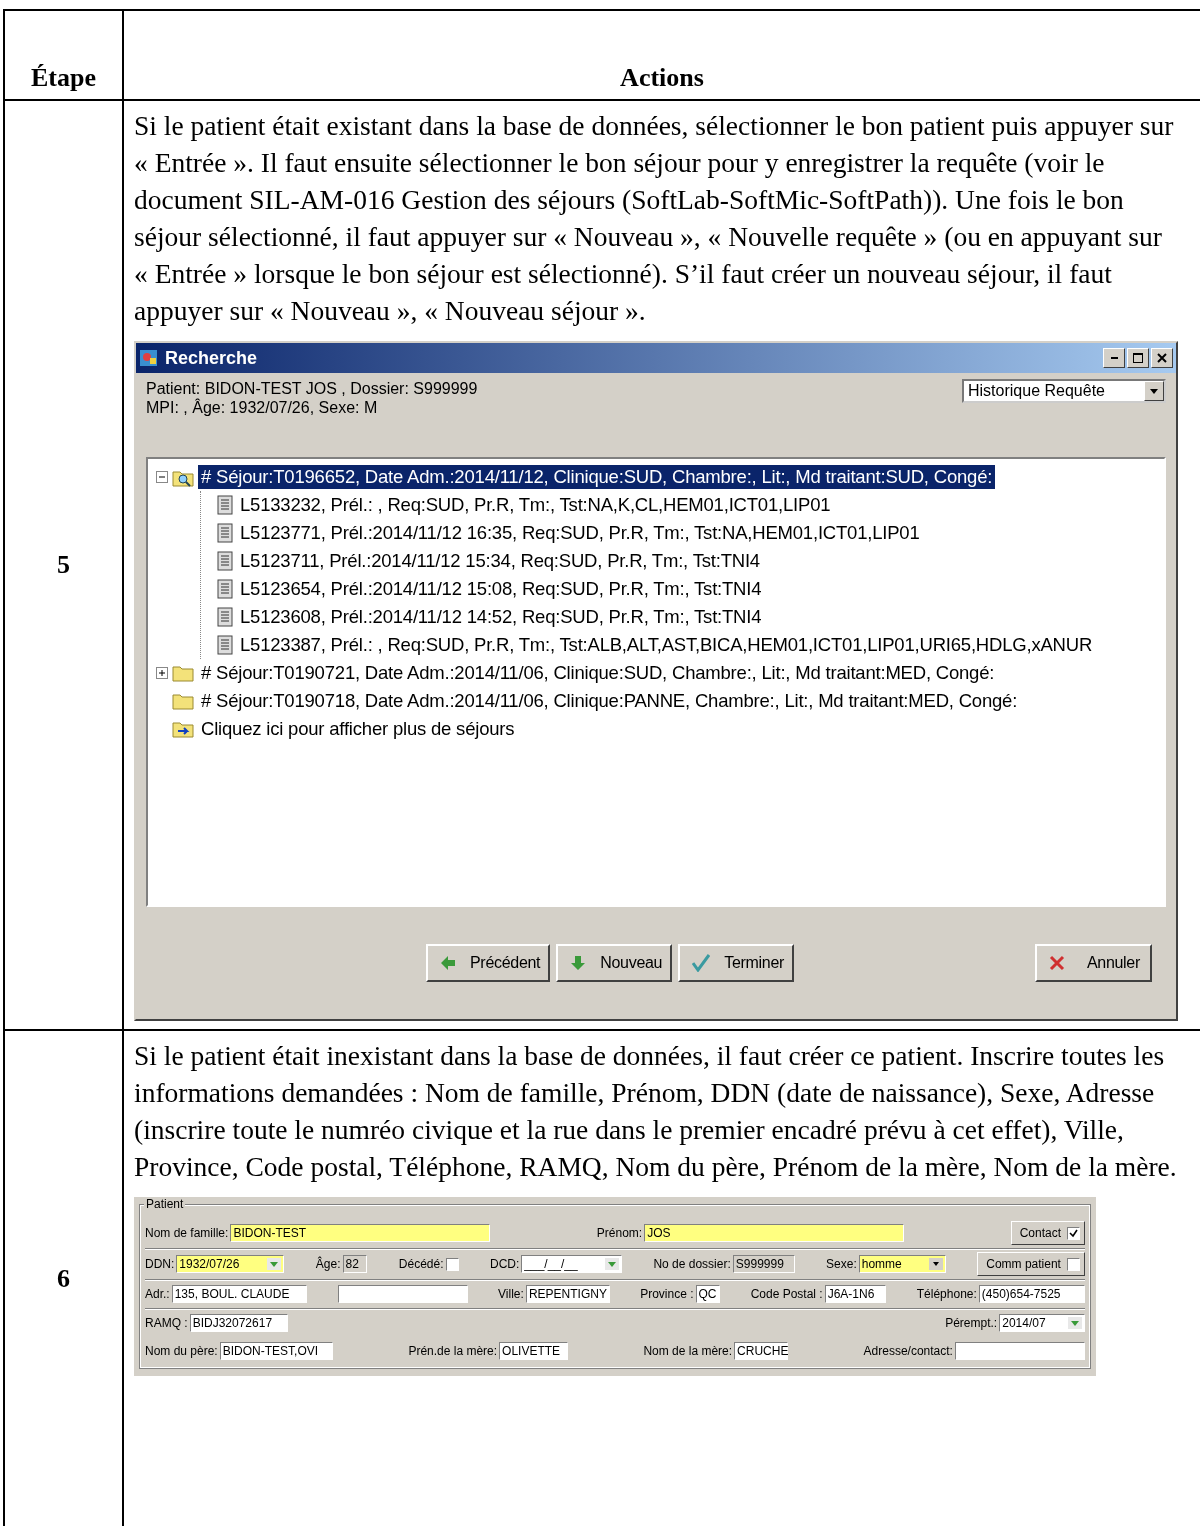 The height and width of the screenshot is (1526, 1200). I want to click on input-field: BIDON-TEST, so click(360, 1233).